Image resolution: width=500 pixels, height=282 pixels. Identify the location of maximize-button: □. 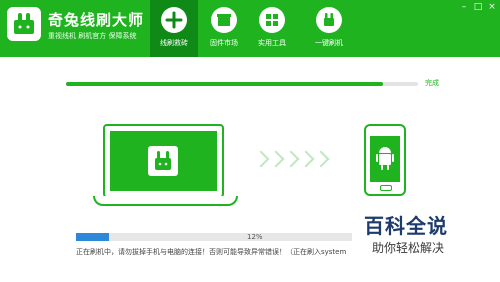
(478, 7).